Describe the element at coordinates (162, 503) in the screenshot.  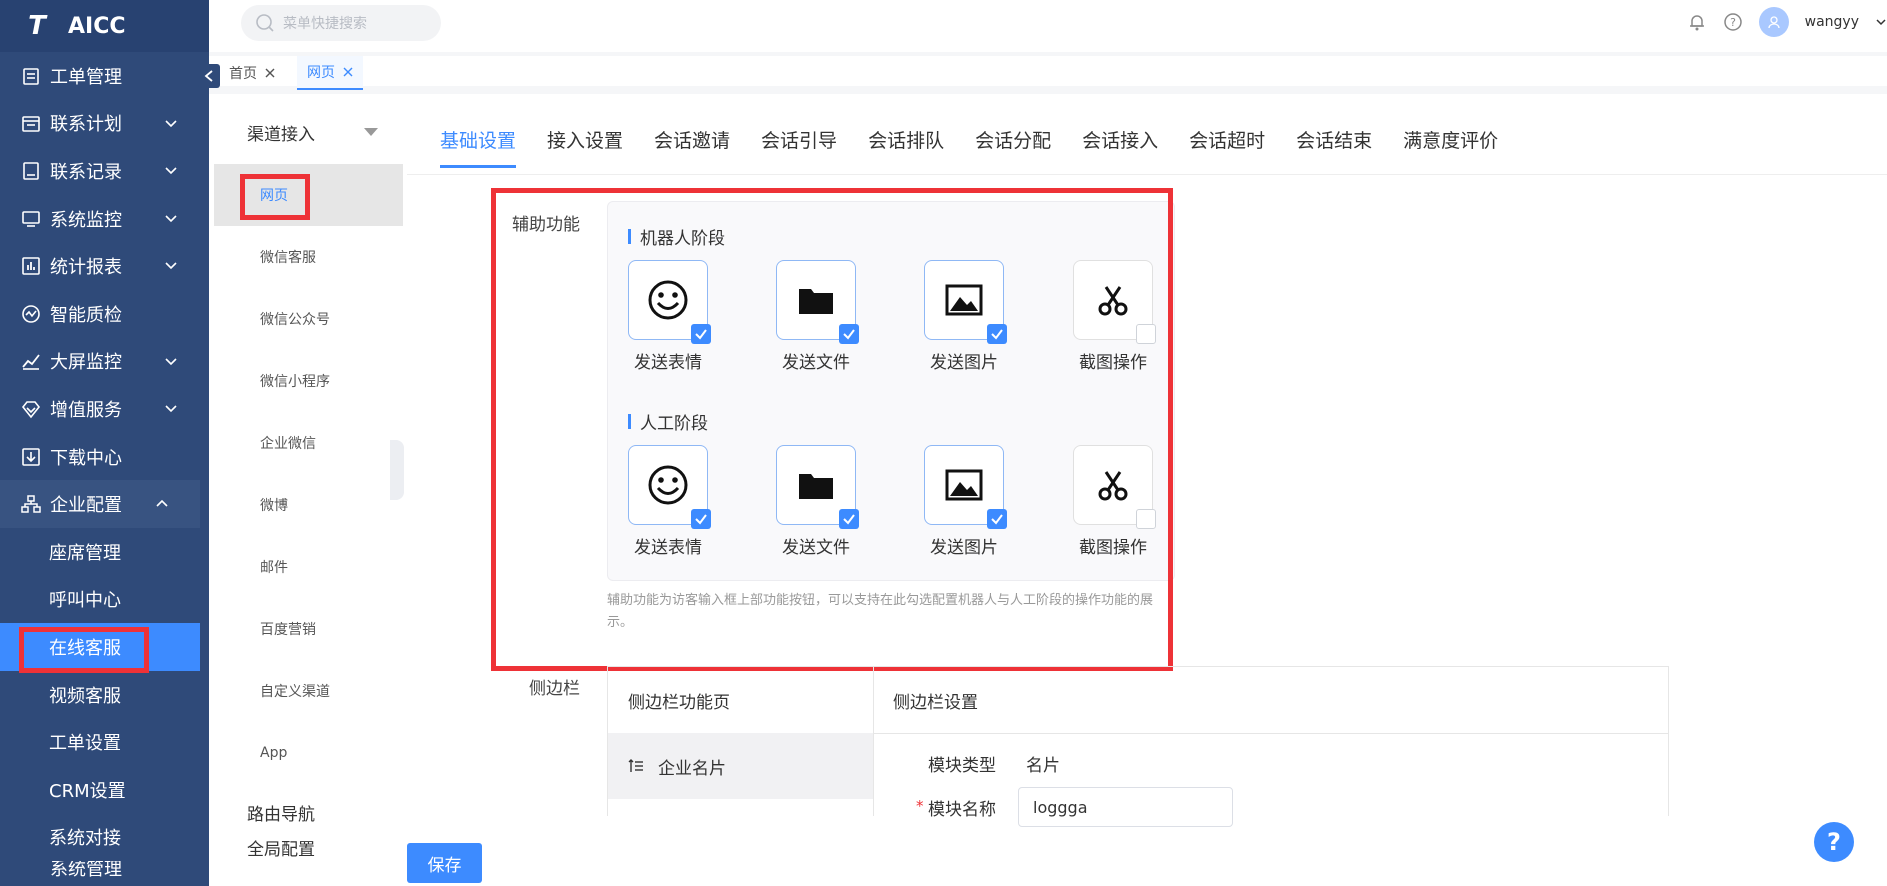
I see `chevron-up-icon` at that location.